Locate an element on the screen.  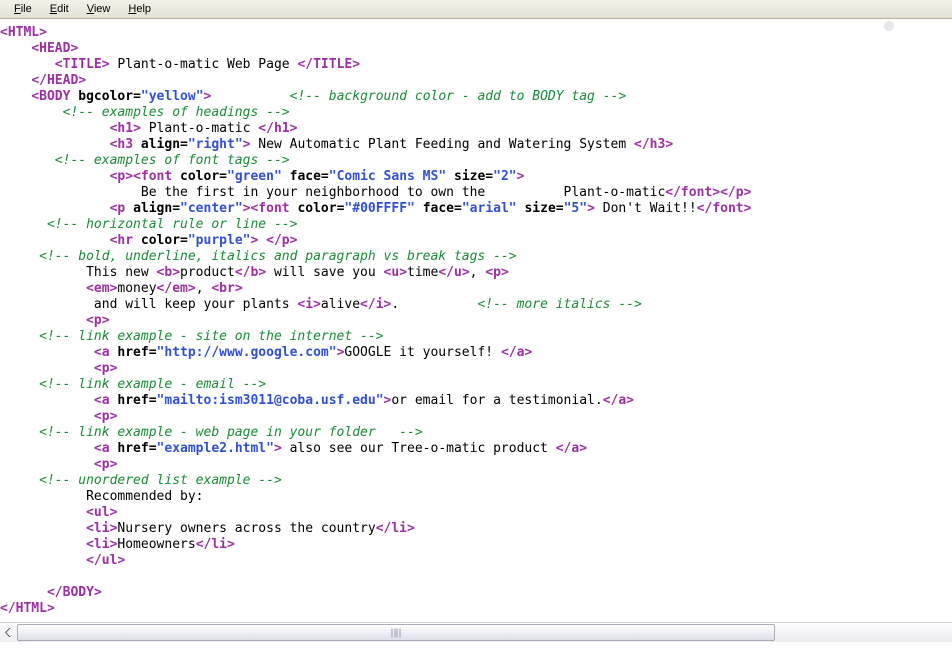
menu-item-edit-rest: dit is located at coordinates (63, 8).